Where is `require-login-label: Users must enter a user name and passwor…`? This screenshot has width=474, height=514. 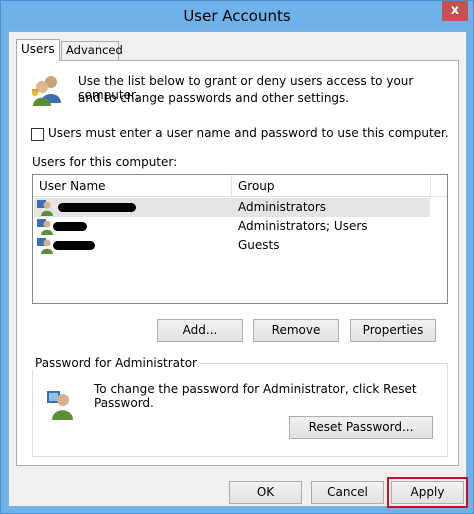 require-login-label: Users must enter a user name and passwor… is located at coordinates (248, 133).